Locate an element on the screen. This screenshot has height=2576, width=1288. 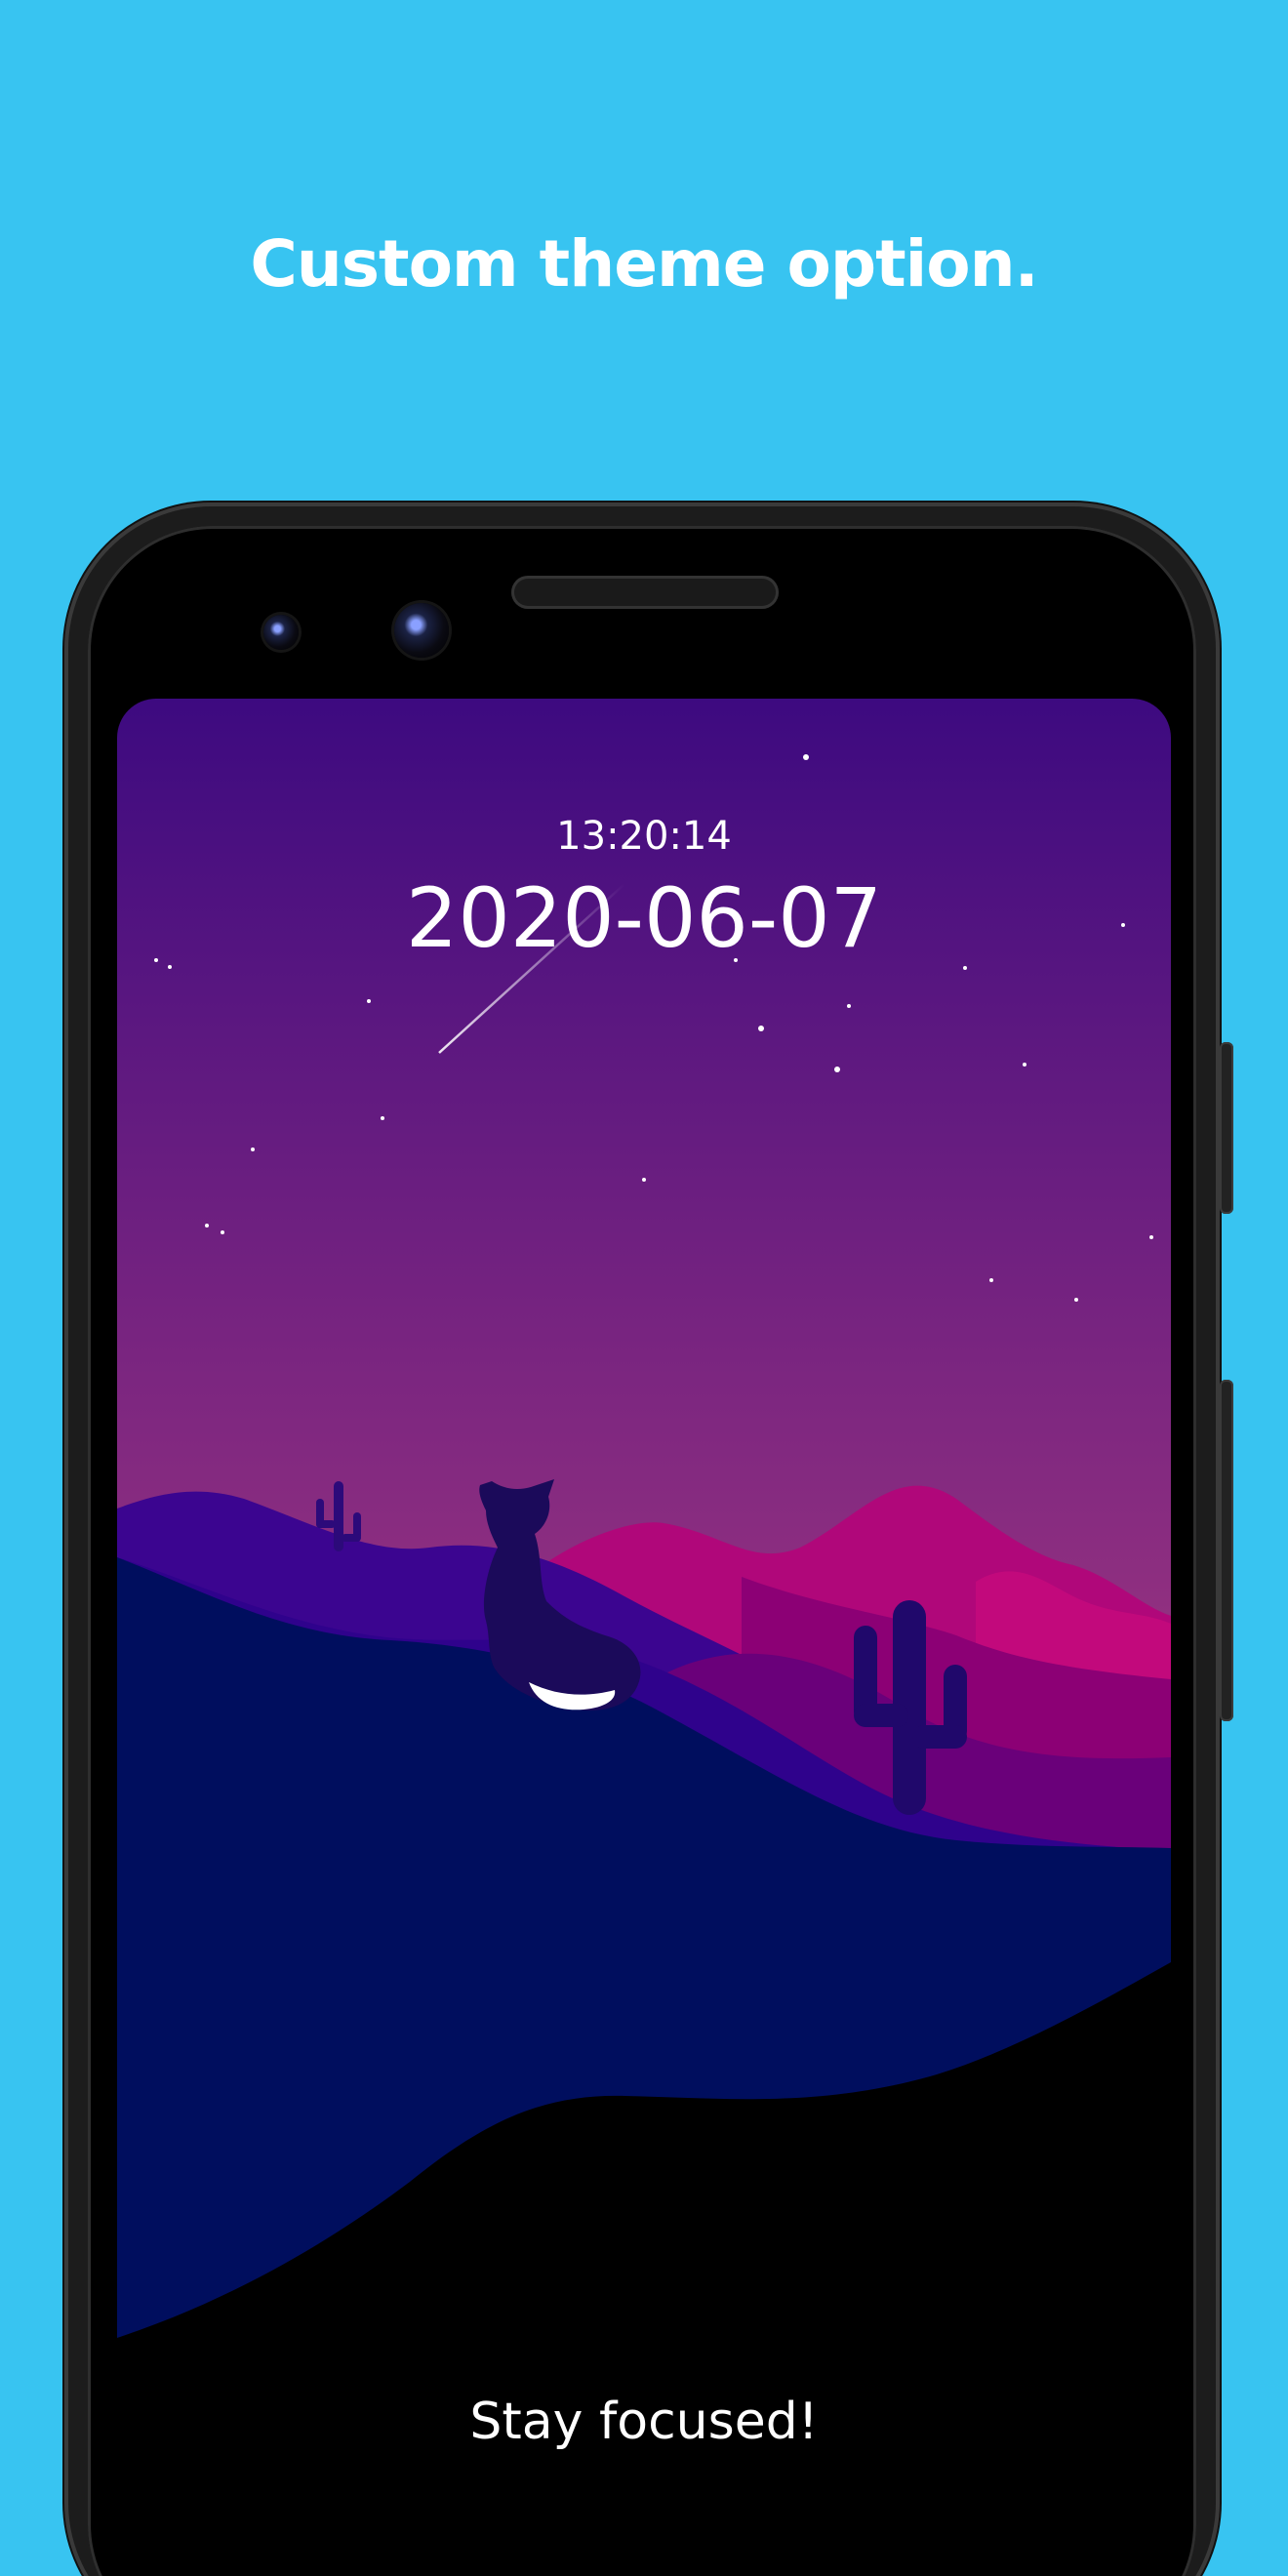
front-camera-lens-icon is located at coordinates (421, 630).